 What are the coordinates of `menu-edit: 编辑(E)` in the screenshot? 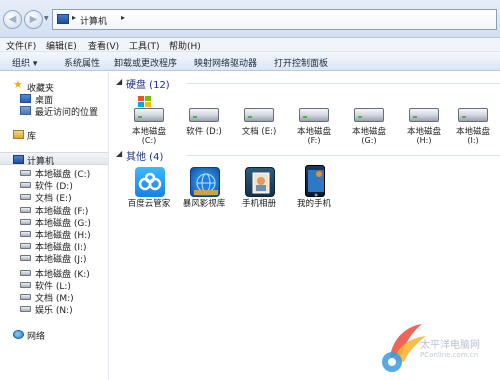 It's located at (61, 45).